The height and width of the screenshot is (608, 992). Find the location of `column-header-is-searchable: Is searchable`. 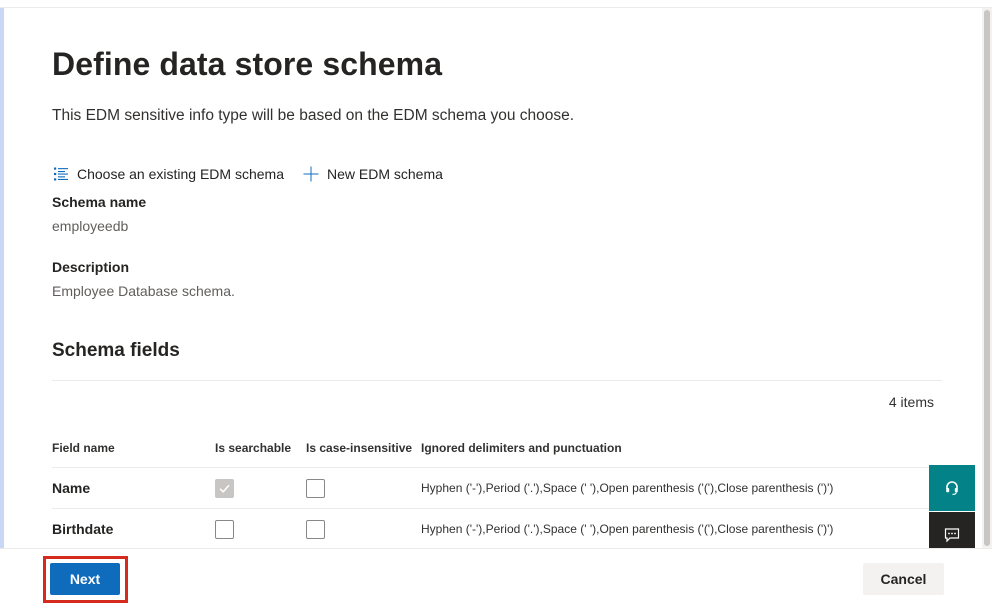

column-header-is-searchable: Is searchable is located at coordinates (253, 448).